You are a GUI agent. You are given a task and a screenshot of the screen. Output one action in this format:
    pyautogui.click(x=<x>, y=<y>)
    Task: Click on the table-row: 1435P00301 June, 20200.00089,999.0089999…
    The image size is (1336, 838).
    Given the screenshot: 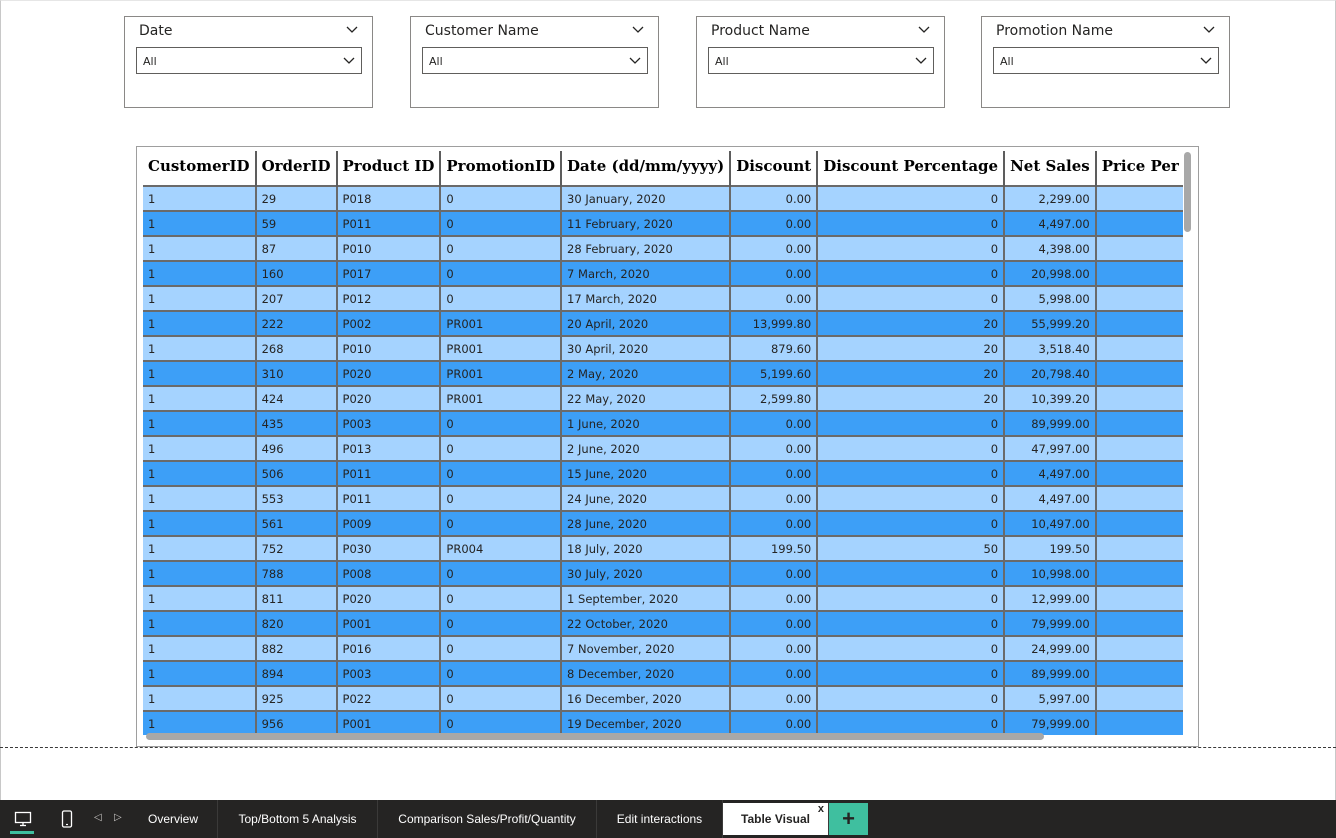 What is the action you would take?
    pyautogui.click(x=663, y=423)
    